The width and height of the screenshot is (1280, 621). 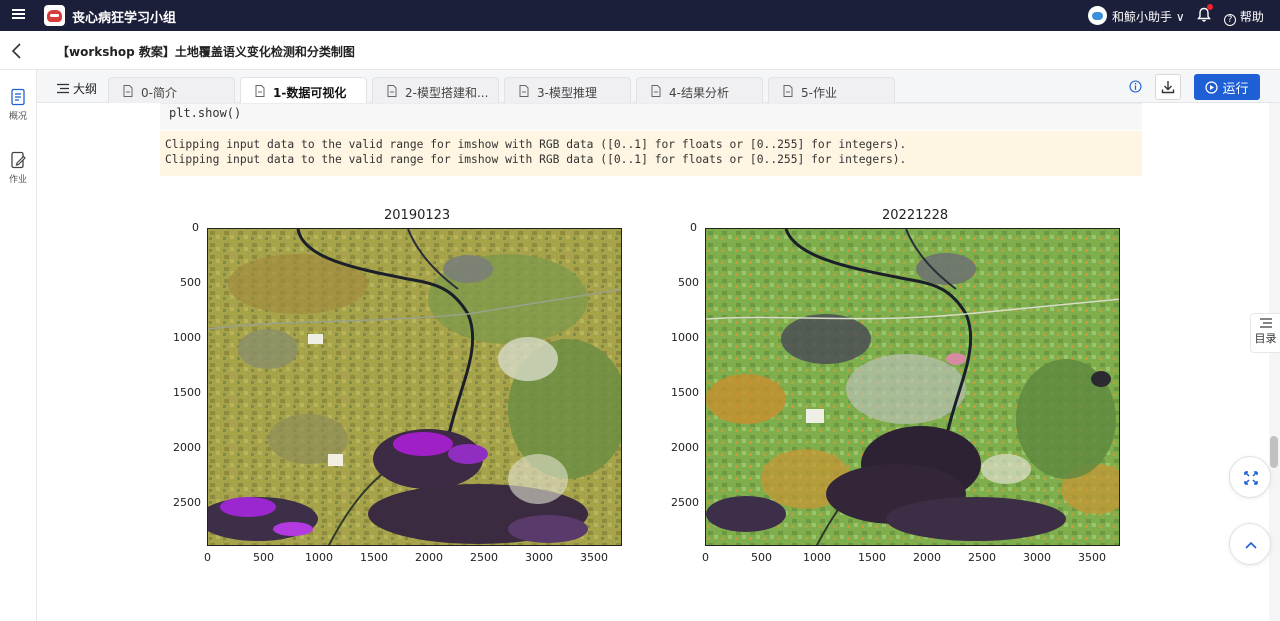 I want to click on tab-data-visualization: 1-数据可视化, so click(x=303, y=90).